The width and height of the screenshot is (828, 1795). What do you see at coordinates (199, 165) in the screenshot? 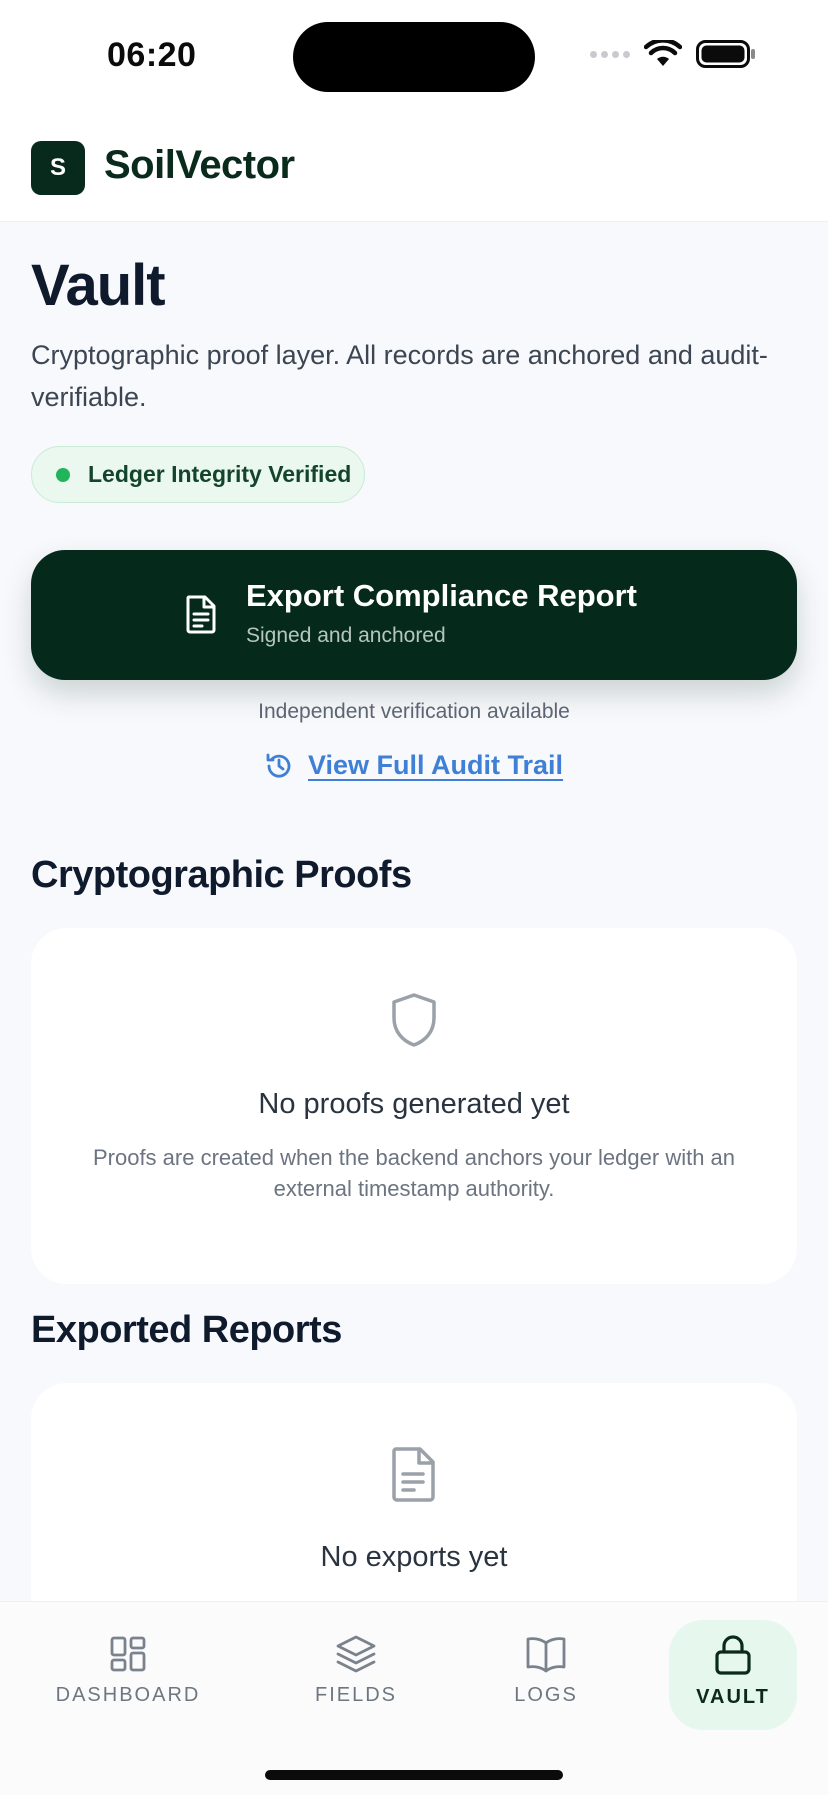
I see `brand-name: SoilVector` at bounding box center [199, 165].